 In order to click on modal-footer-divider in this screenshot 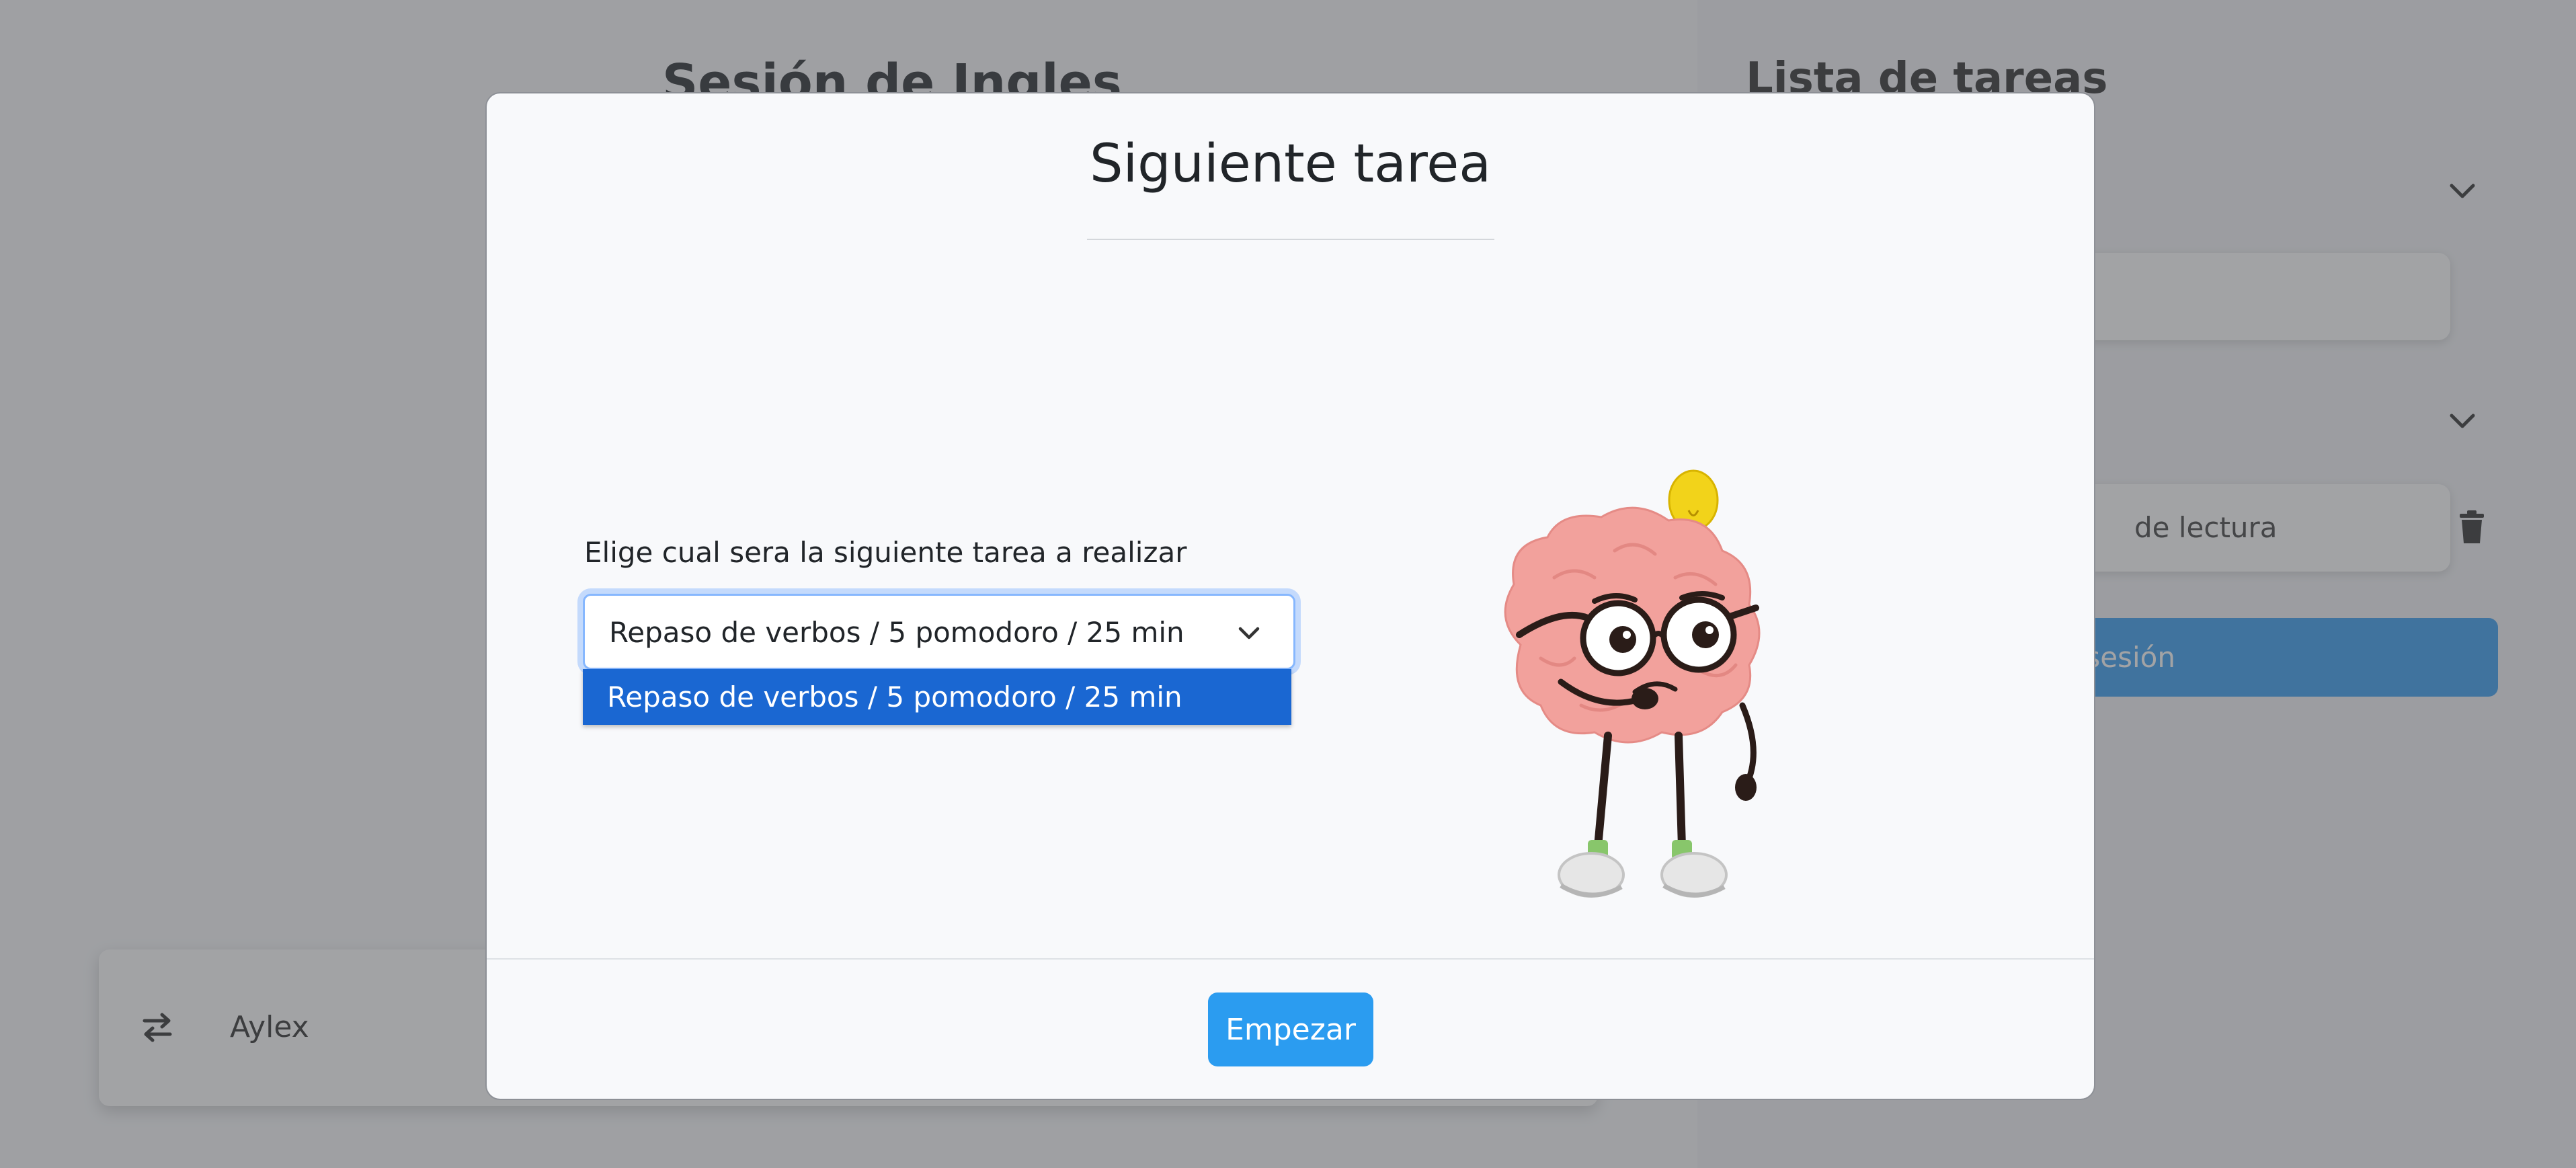, I will do `click(1290, 959)`.